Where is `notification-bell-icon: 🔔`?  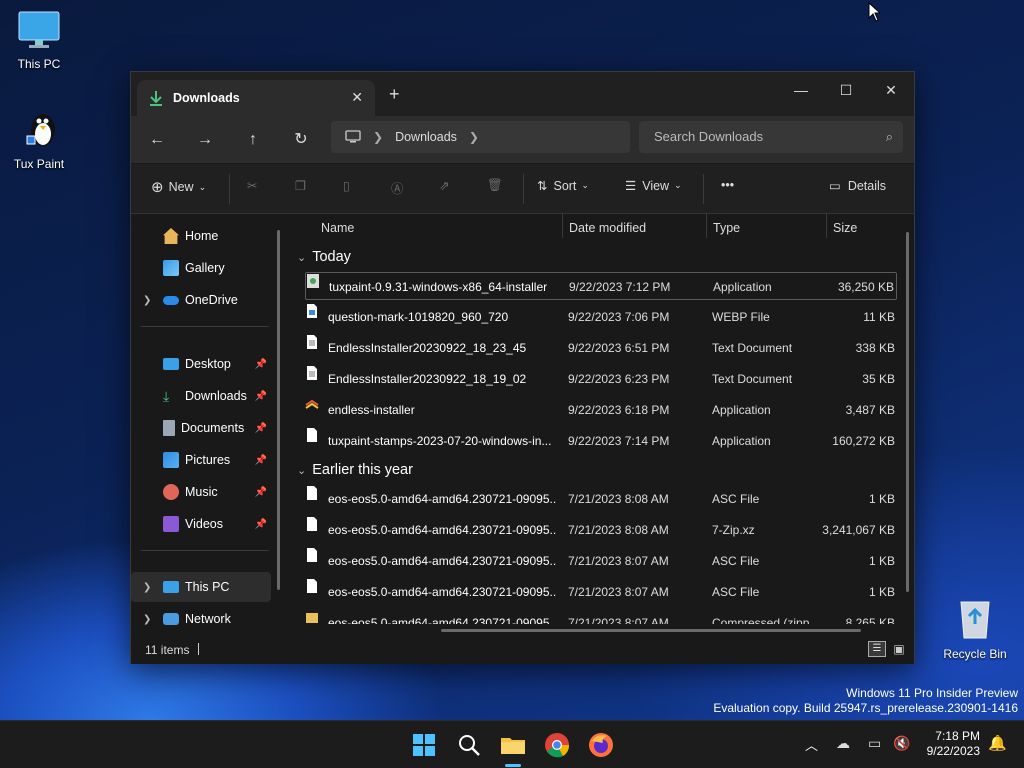 notification-bell-icon: 🔔 is located at coordinates (997, 743).